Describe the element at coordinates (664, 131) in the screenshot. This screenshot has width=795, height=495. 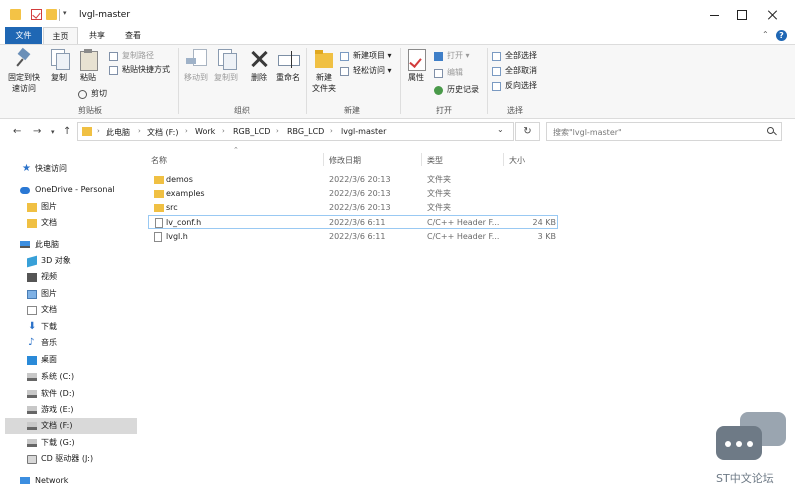
I see `search-box: 搜索"lvgl-master"` at that location.